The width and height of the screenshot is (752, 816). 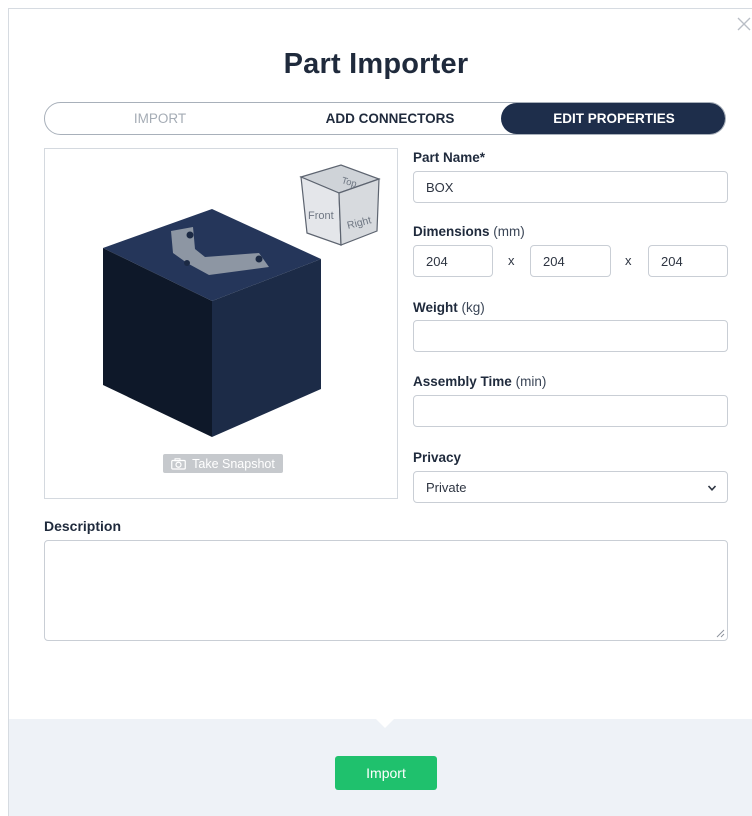 I want to click on privacy-label: Privacy, so click(x=437, y=457).